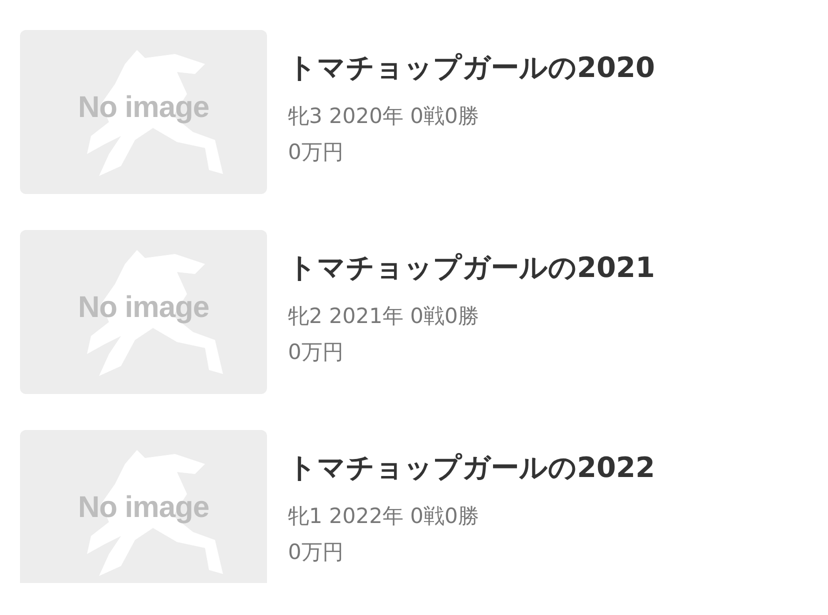 This screenshot has height=615, width=828. What do you see at coordinates (471, 68) in the screenshot?
I see `horse-name: トマチョップガールの2020` at bounding box center [471, 68].